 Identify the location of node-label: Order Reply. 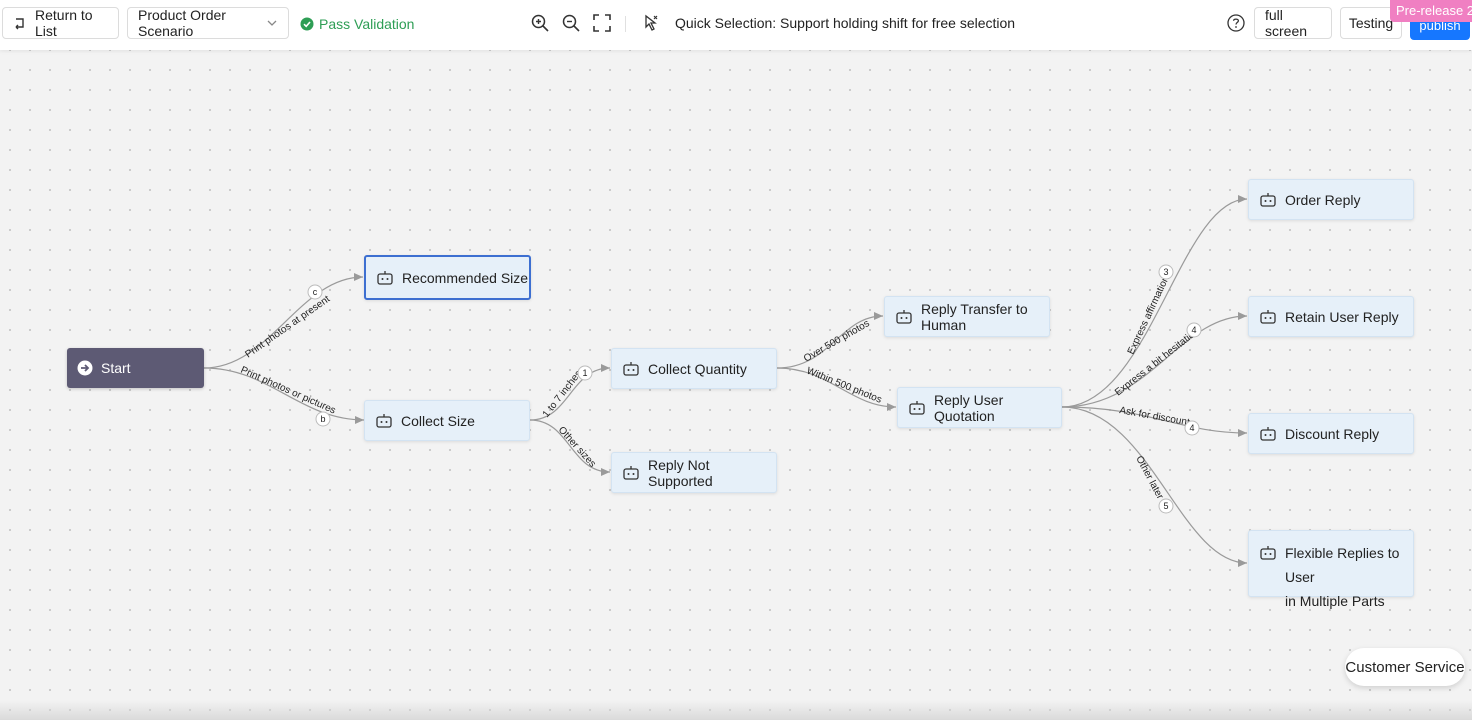
(1323, 199).